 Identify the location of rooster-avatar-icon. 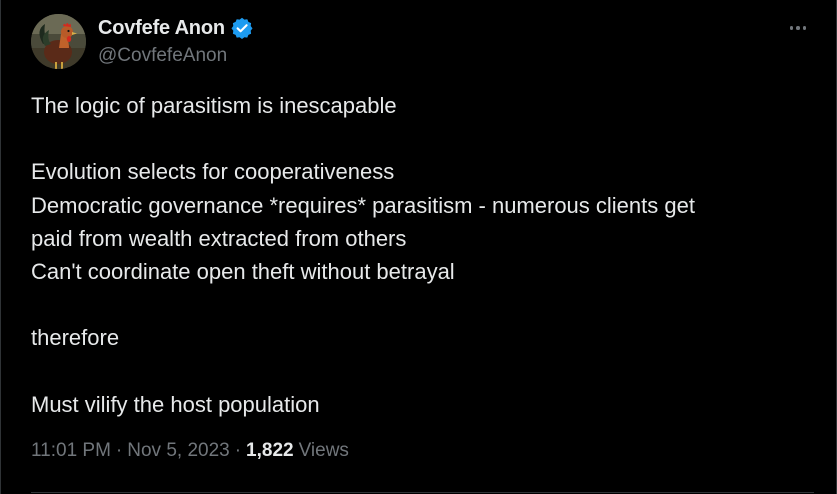
(58, 41).